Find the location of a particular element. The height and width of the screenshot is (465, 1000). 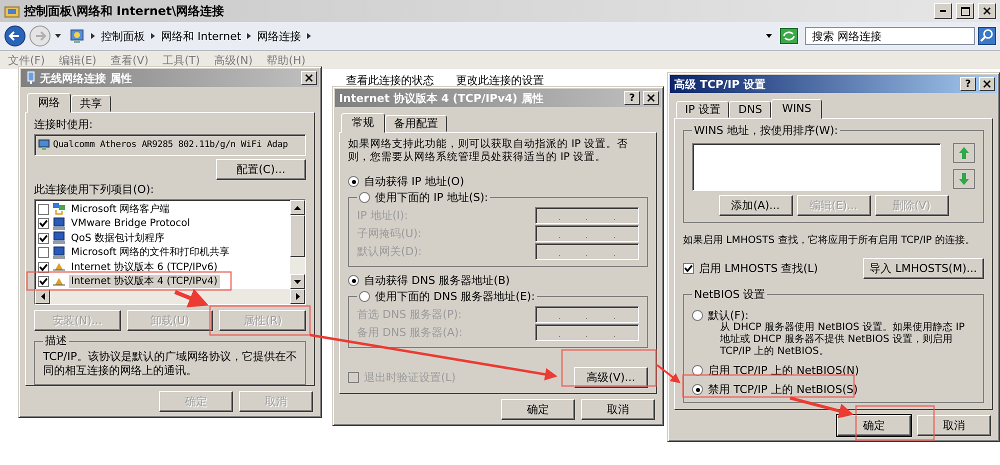

toolbar-item: 查看此连接的状态 is located at coordinates (390, 80).